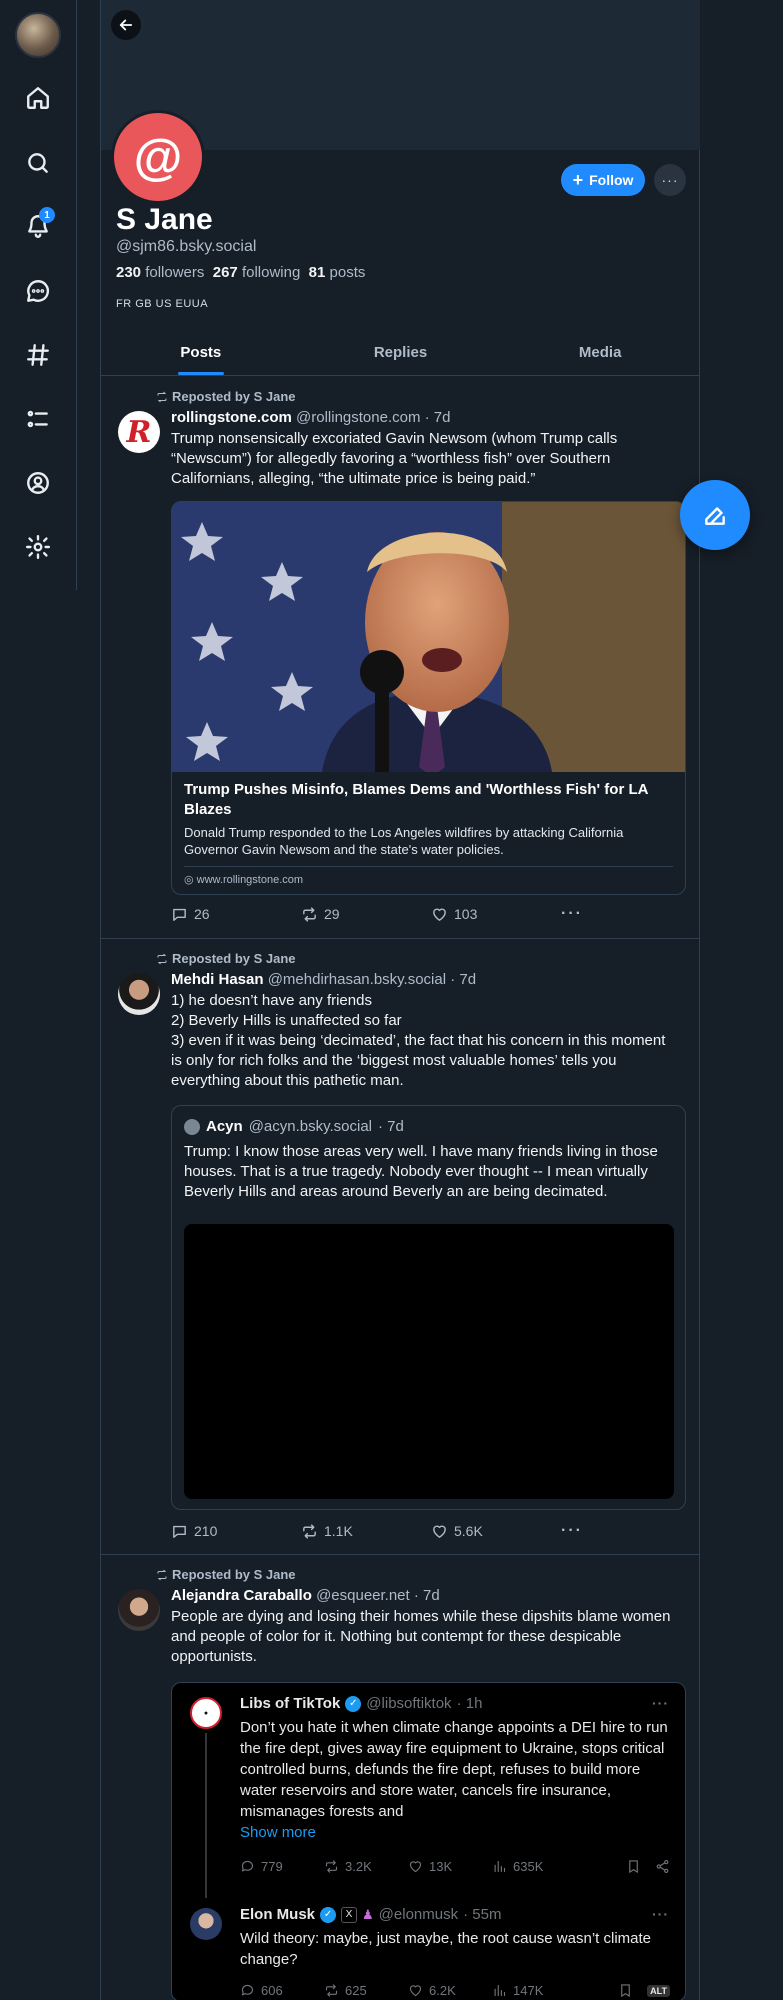  Describe the element at coordinates (603, 180) in the screenshot. I see `follow-button: + Follow` at that location.